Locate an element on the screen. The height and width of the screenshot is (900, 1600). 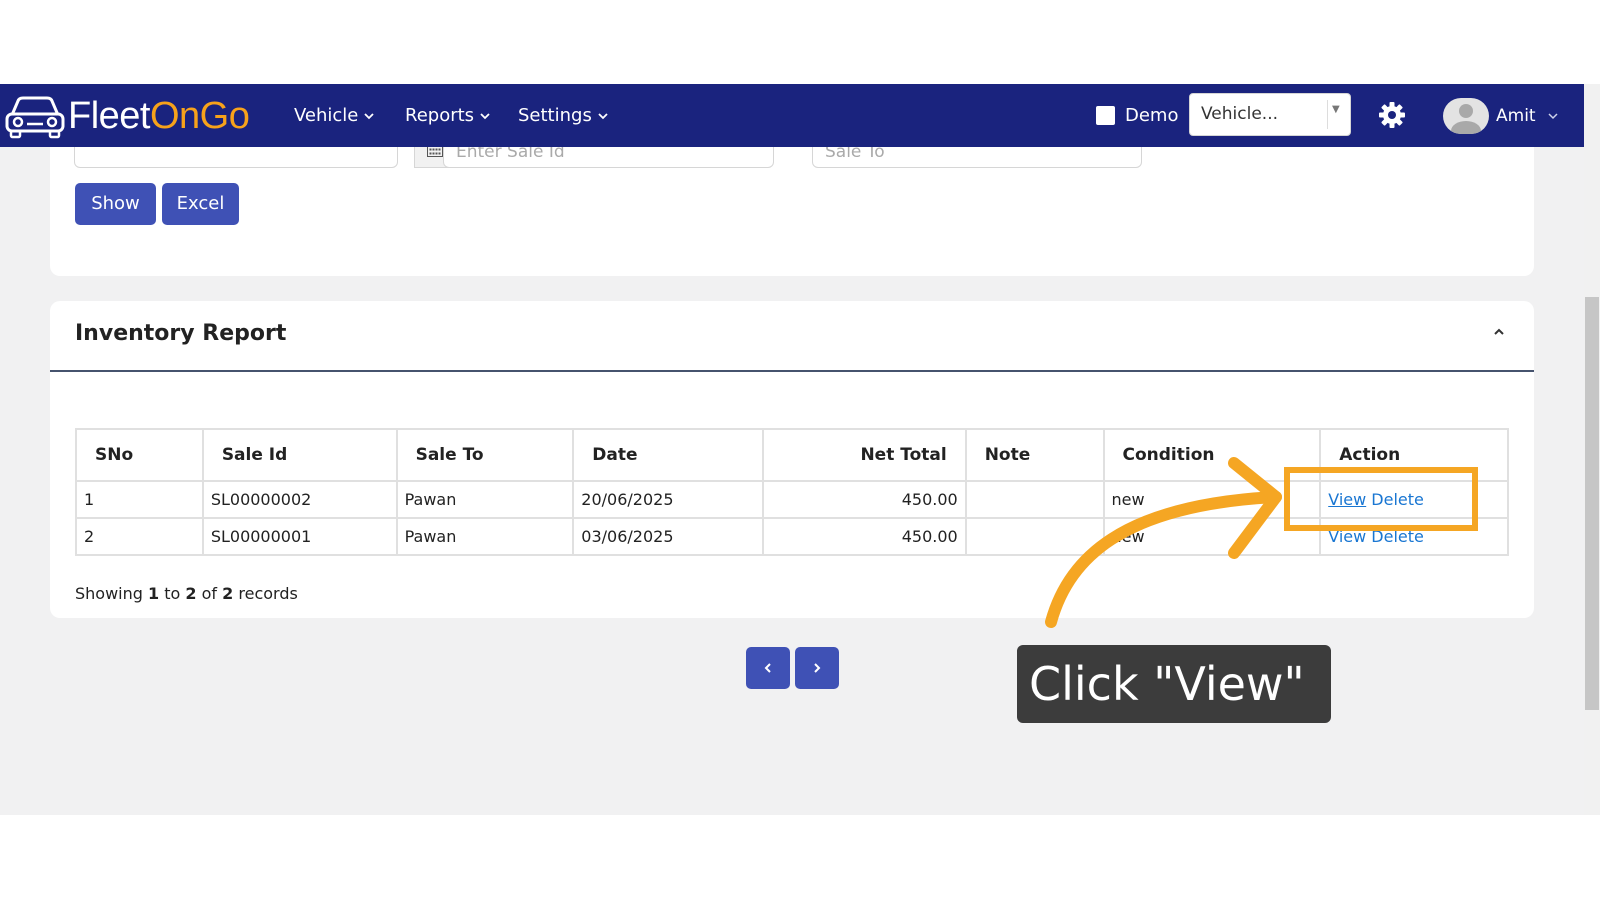
chevron-right-icon is located at coordinates (817, 668).